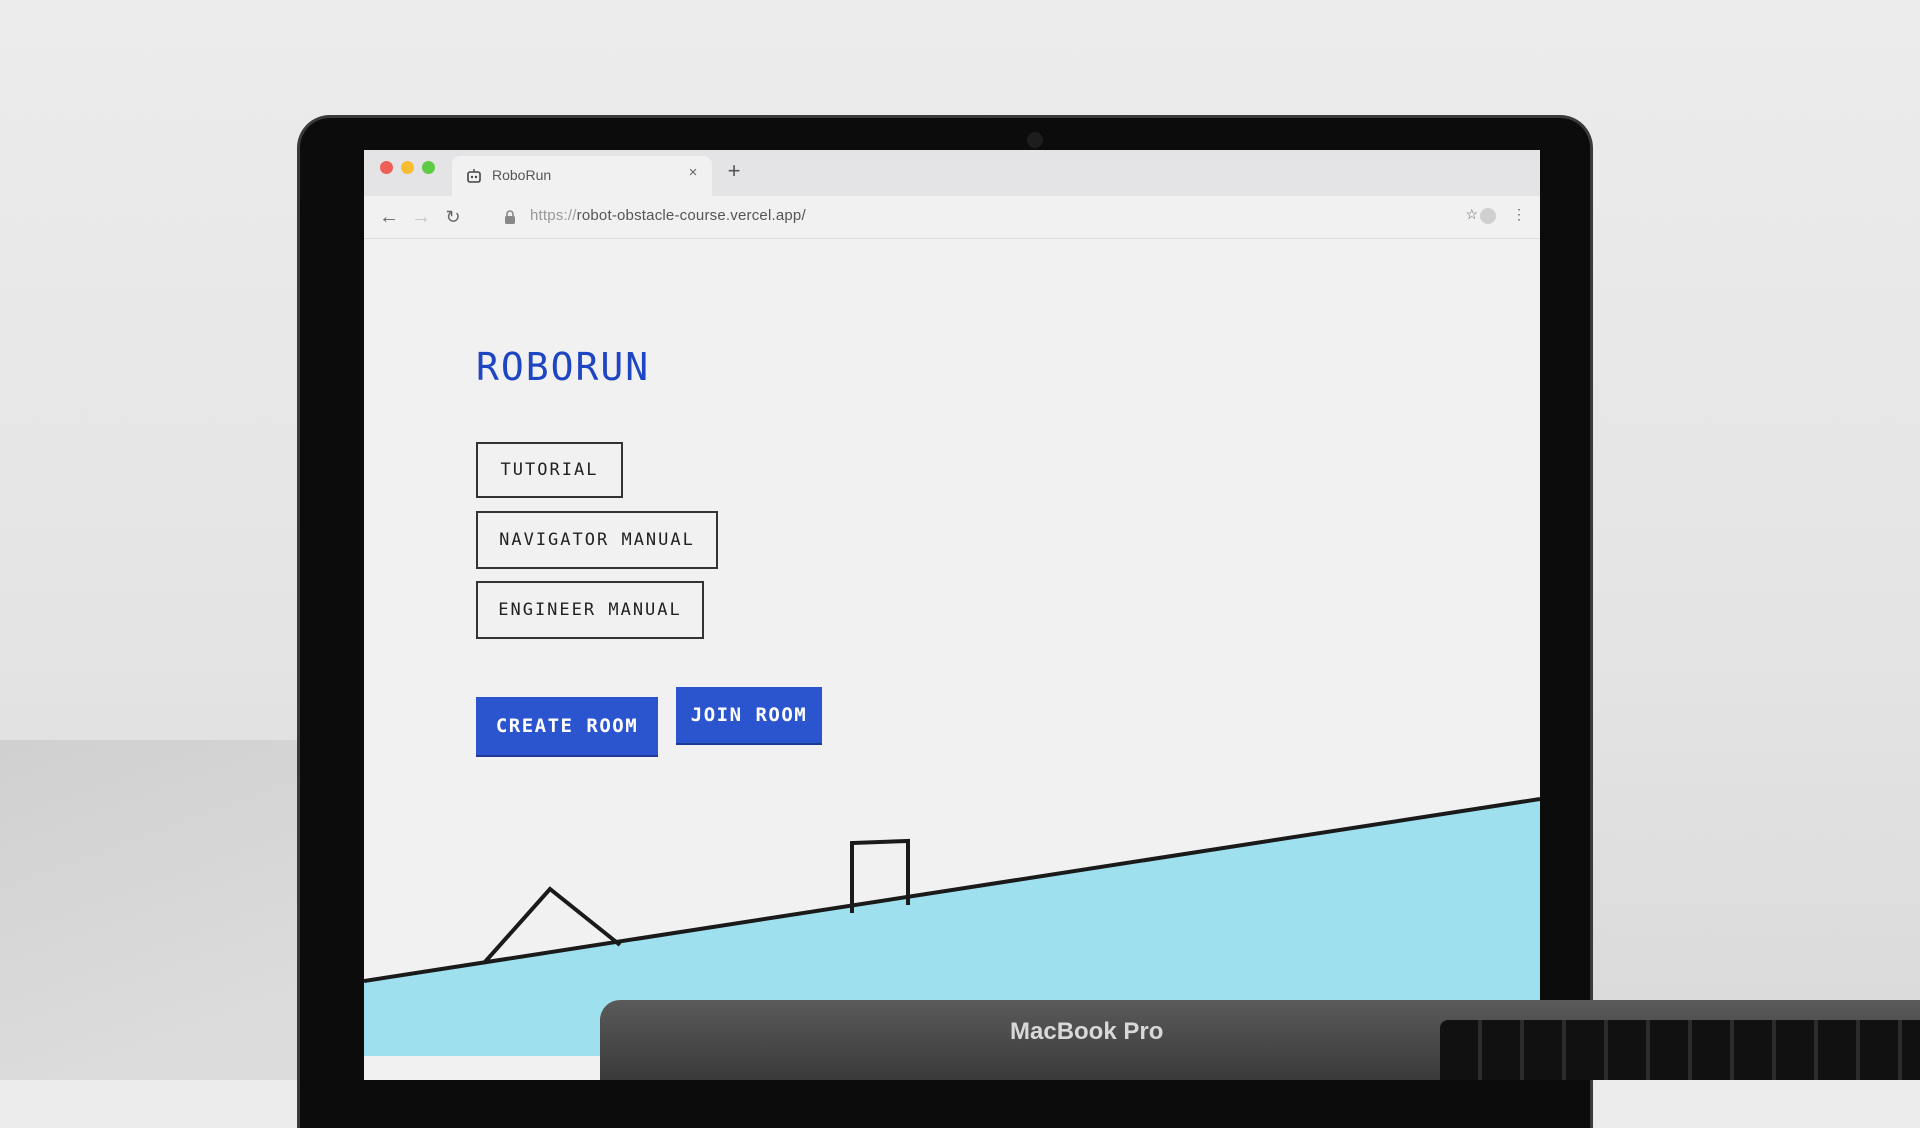 This screenshot has width=1920, height=1128. I want to click on star-icon: ☆, so click(1471, 214).